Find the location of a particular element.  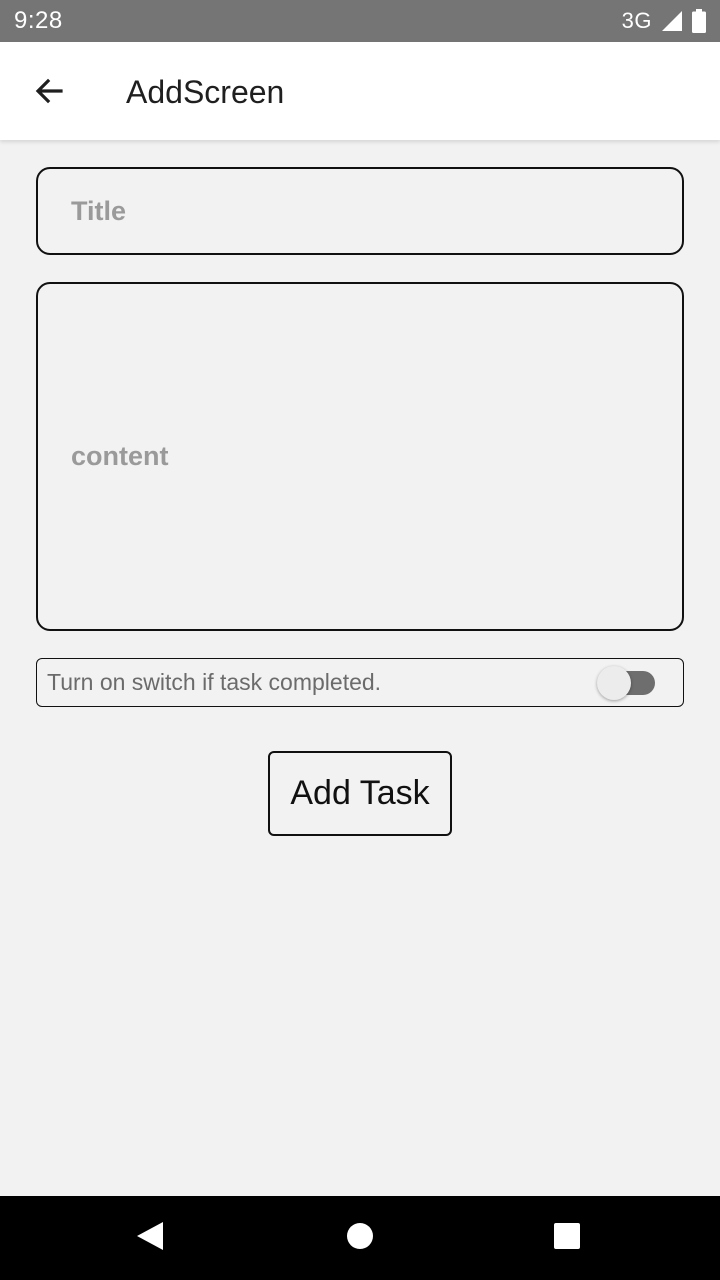

nav-home-button is located at coordinates (360, 1238).